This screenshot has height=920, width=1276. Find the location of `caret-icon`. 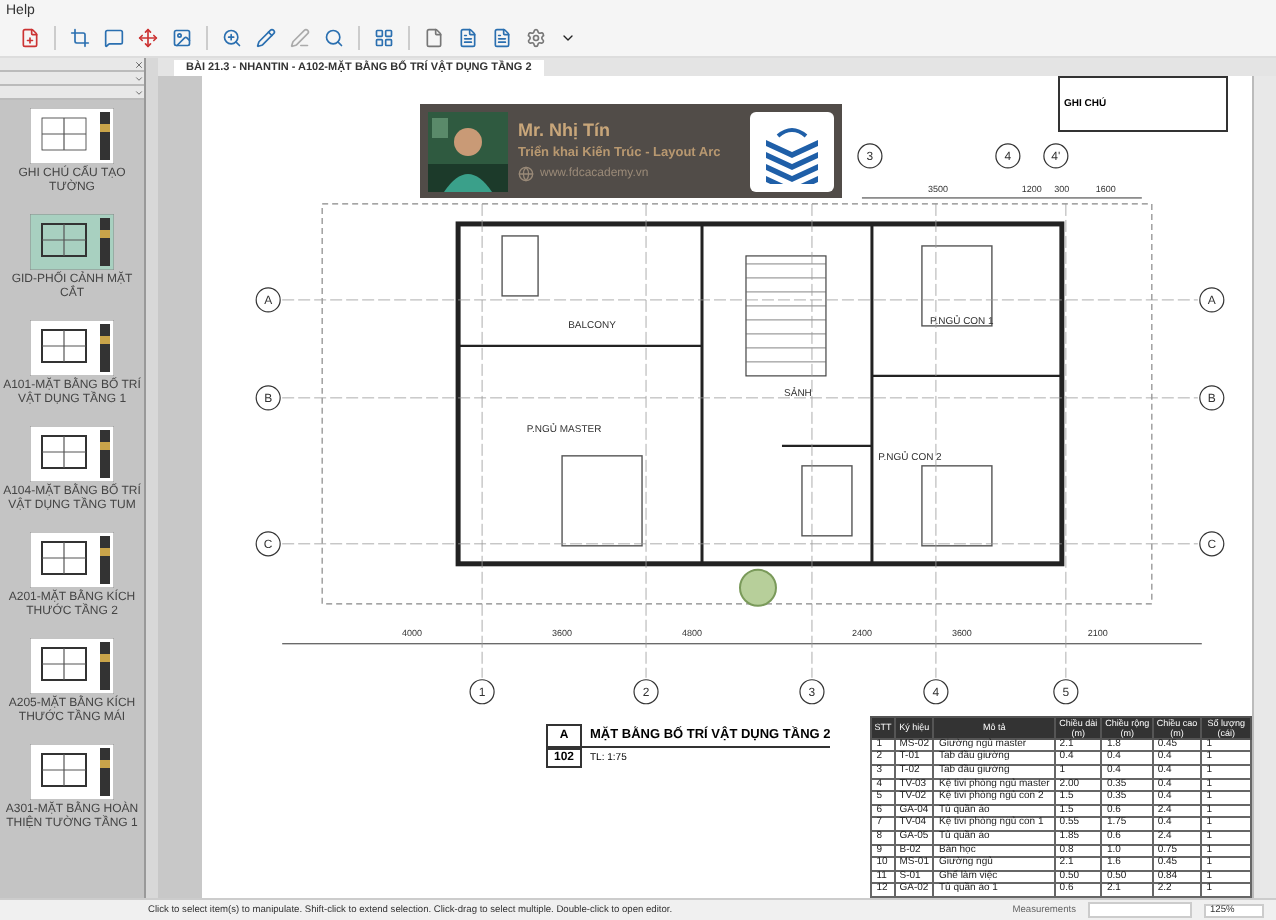

caret-icon is located at coordinates (568, 38).